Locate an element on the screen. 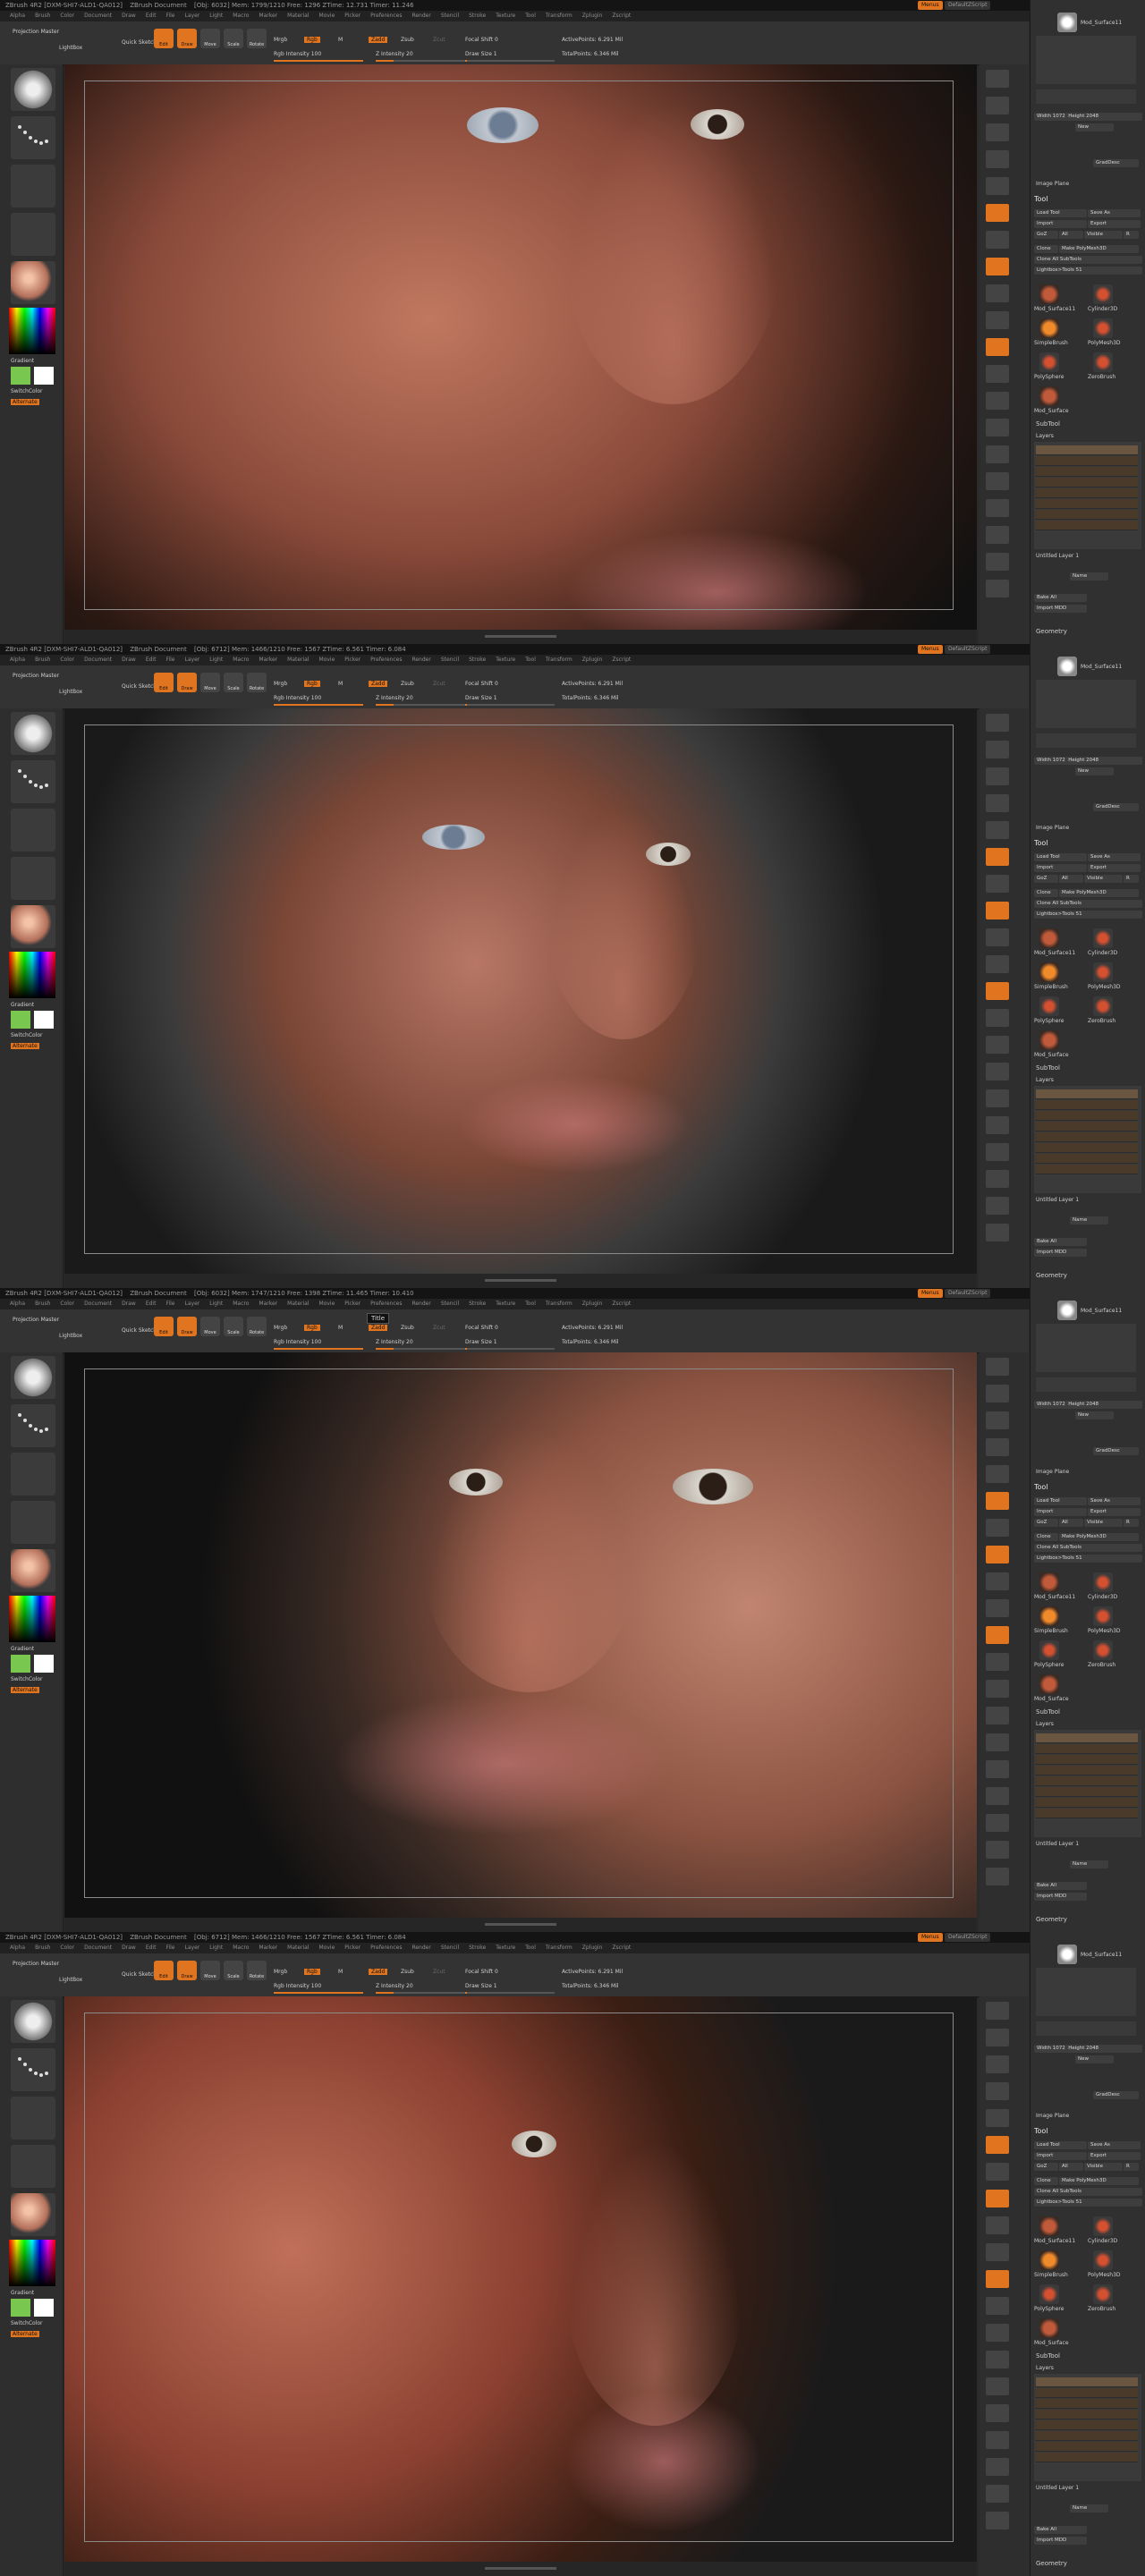 The width and height of the screenshot is (1145, 2576). menu-item-movie: Movie is located at coordinates (327, 660).